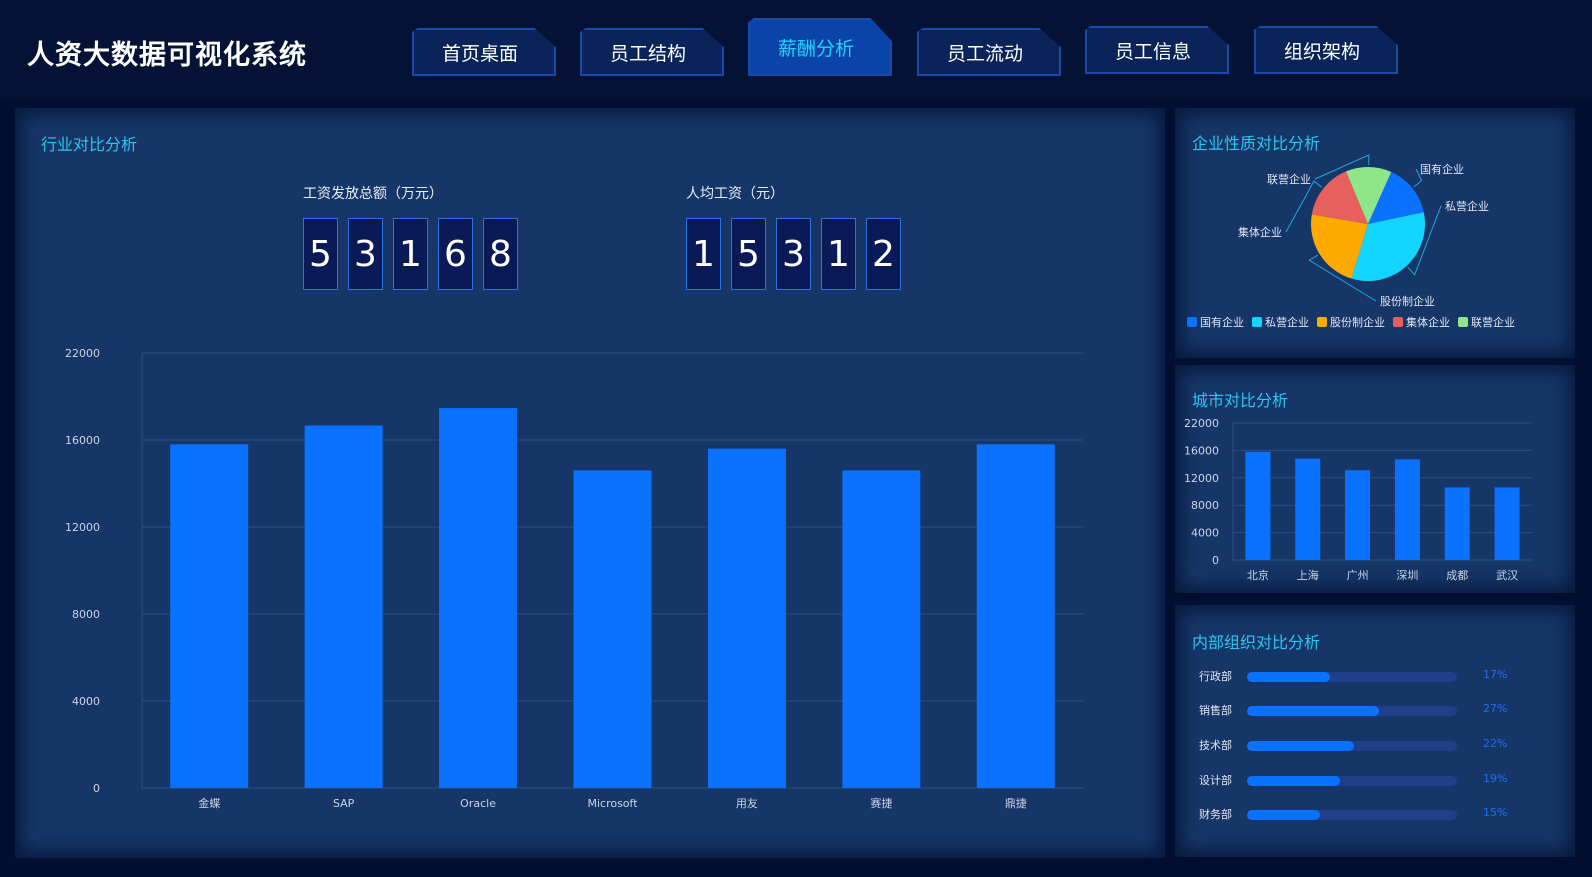 The height and width of the screenshot is (877, 1592). What do you see at coordinates (648, 53) in the screenshot?
I see `tab-label: 员工结构` at bounding box center [648, 53].